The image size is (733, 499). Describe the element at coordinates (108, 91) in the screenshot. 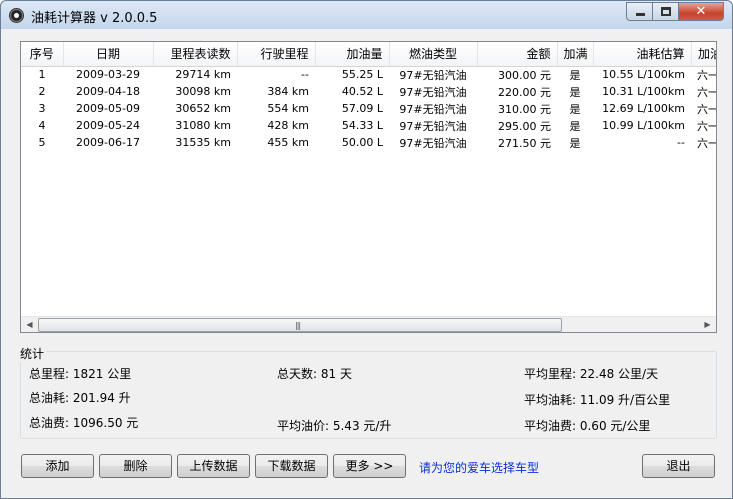

I see `cell-date: 2009-04-18` at that location.